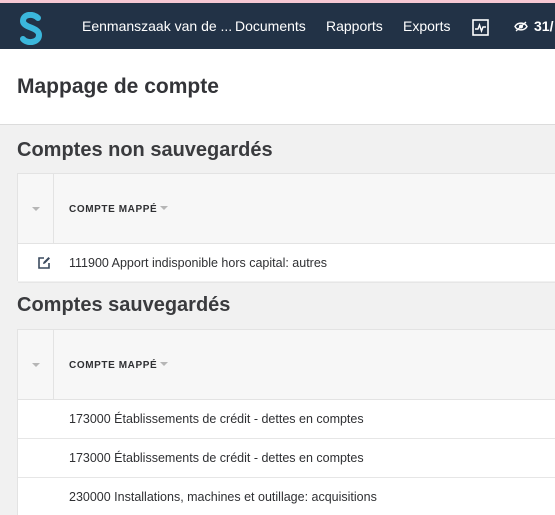 Image resolution: width=555 pixels, height=515 pixels. What do you see at coordinates (354, 26) in the screenshot?
I see `nav-rapports: Rapports` at bounding box center [354, 26].